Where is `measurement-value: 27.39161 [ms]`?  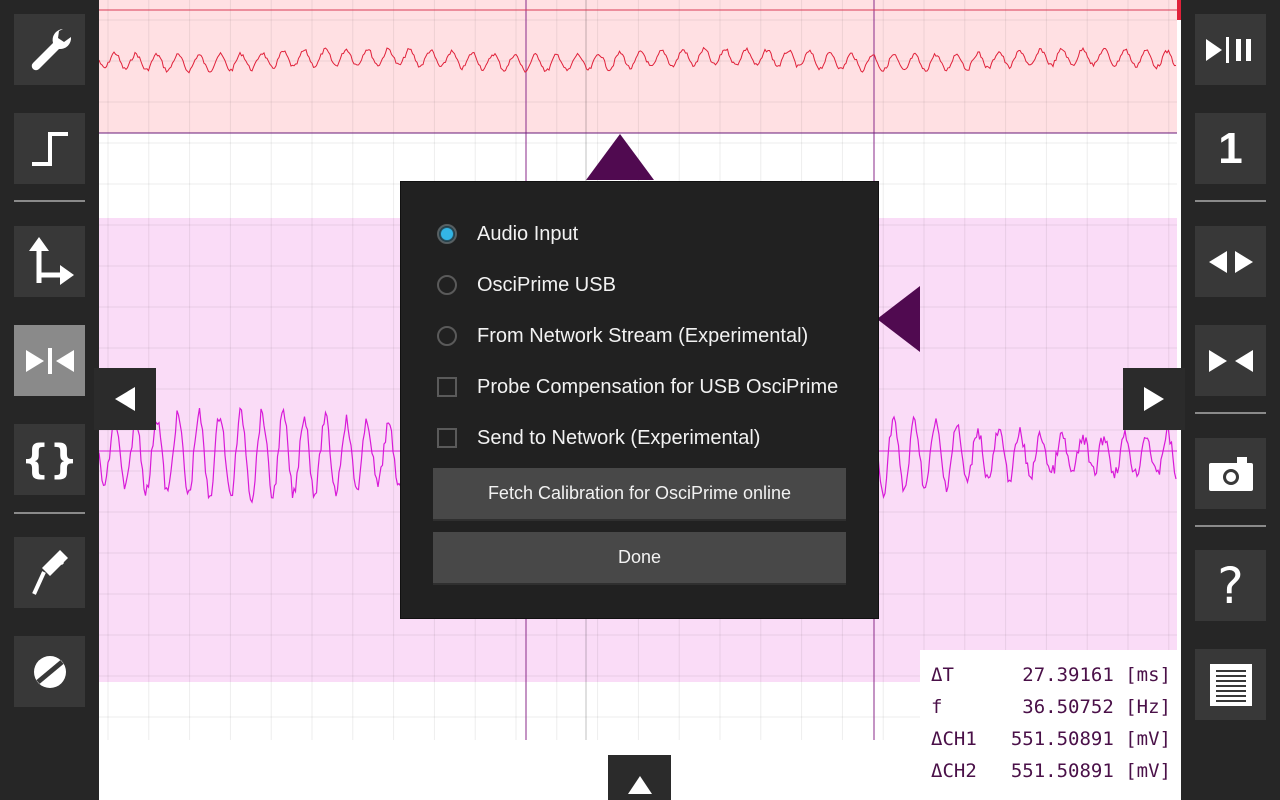
measurement-value: 27.39161 [ms] is located at coordinates (1096, 675).